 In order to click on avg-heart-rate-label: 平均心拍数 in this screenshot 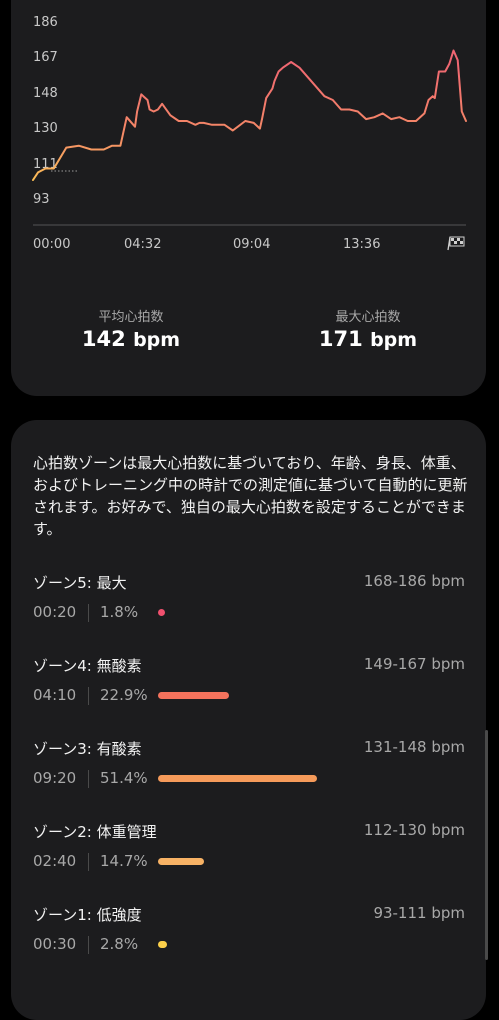, I will do `click(131, 317)`.